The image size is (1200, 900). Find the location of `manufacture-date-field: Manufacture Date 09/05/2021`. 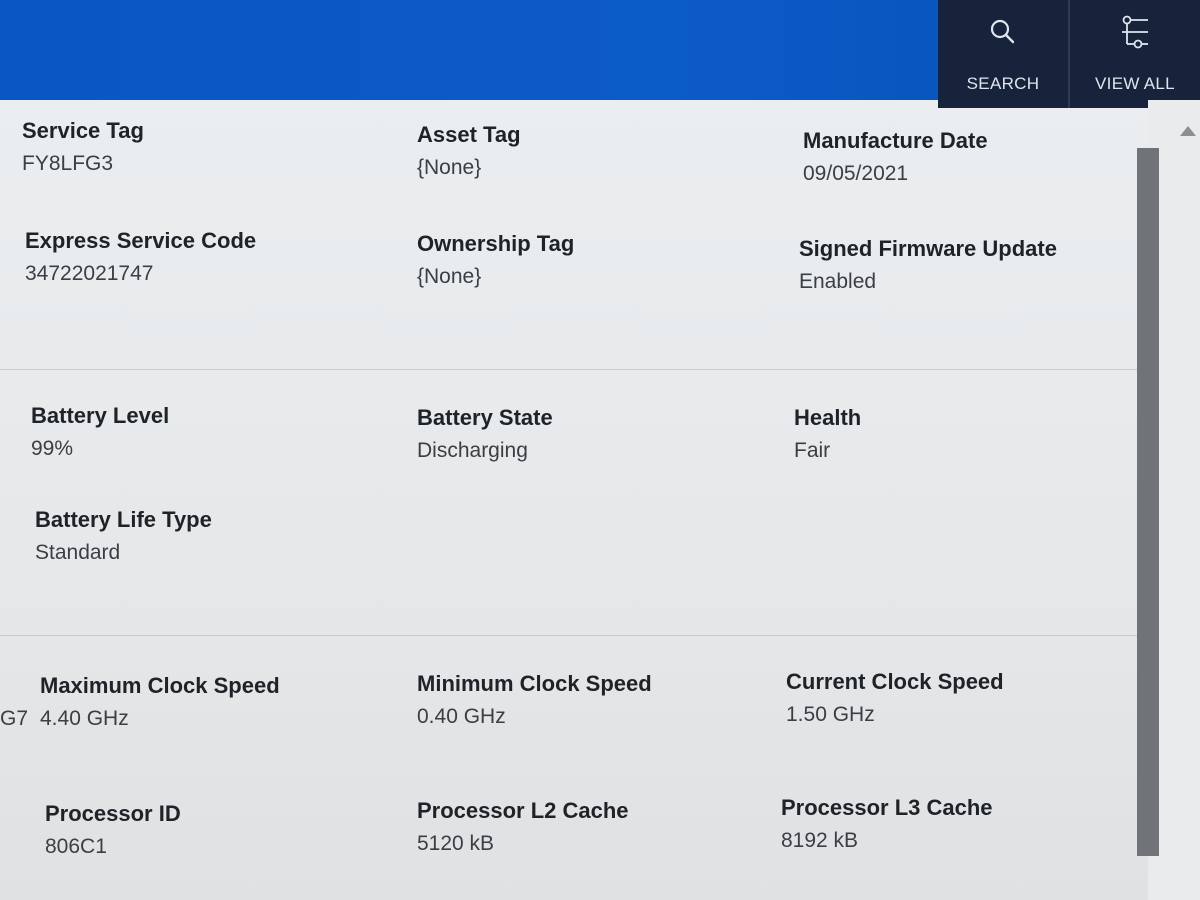

manufacture-date-field: Manufacture Date 09/05/2021 is located at coordinates (895, 157).